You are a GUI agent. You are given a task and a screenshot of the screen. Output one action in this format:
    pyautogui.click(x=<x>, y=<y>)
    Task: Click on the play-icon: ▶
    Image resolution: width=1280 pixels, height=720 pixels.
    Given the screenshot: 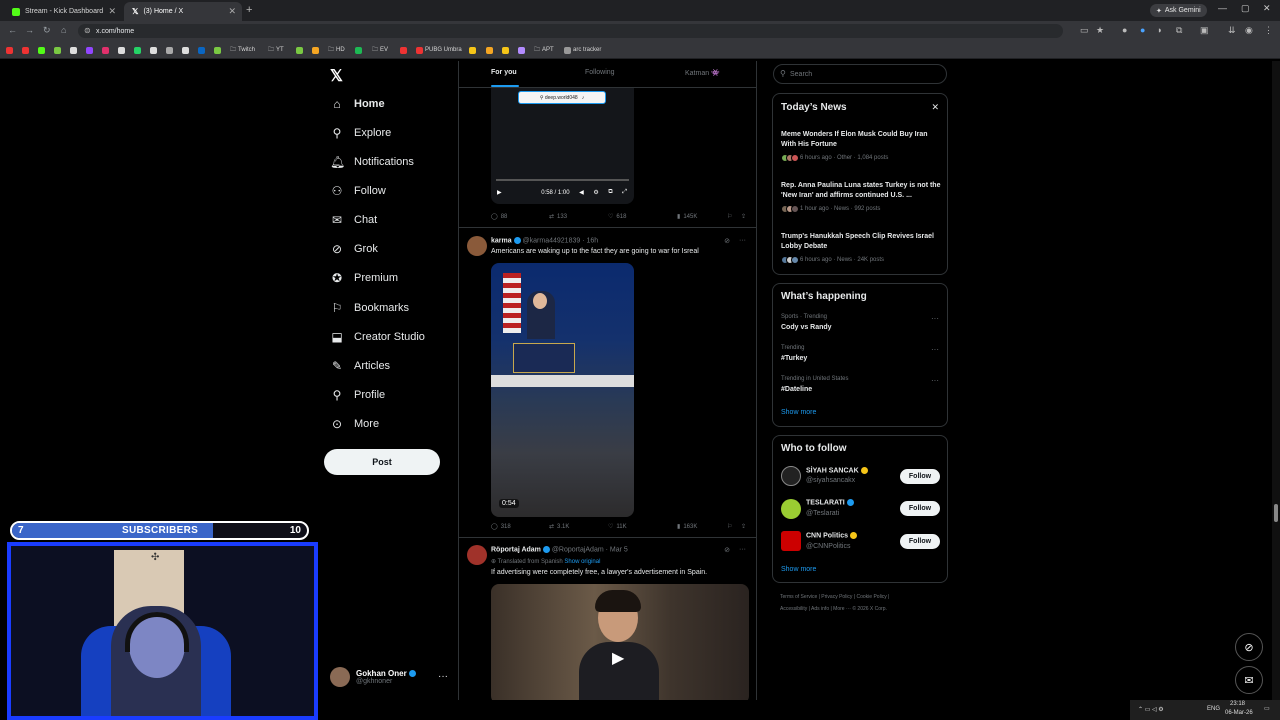 What is the action you would take?
    pyautogui.click(x=499, y=192)
    